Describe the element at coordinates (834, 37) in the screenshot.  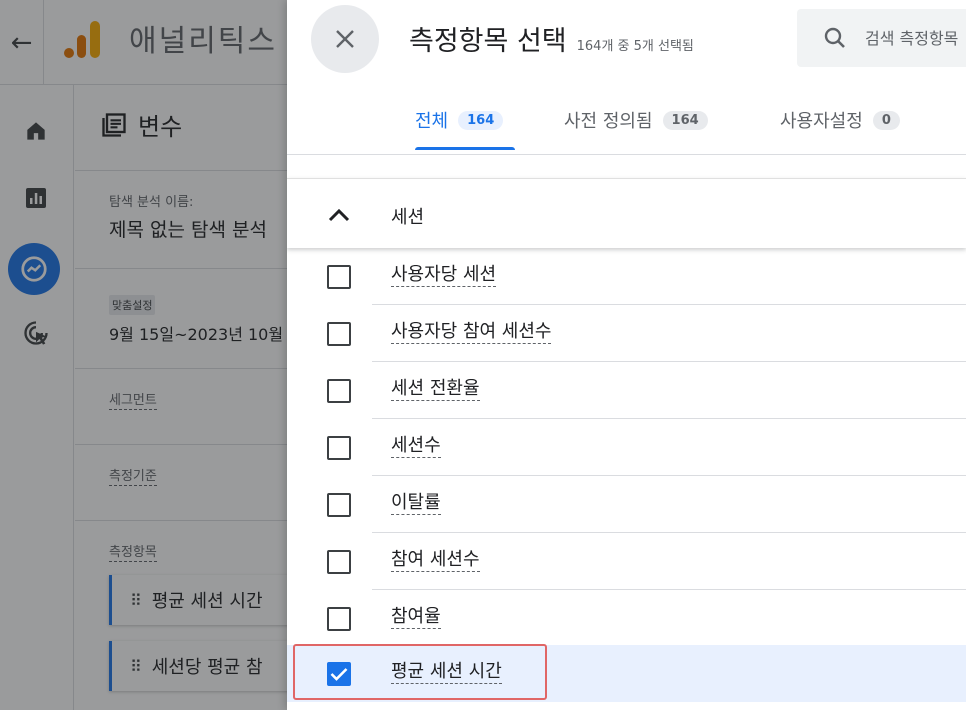
I see `search-icon` at that location.